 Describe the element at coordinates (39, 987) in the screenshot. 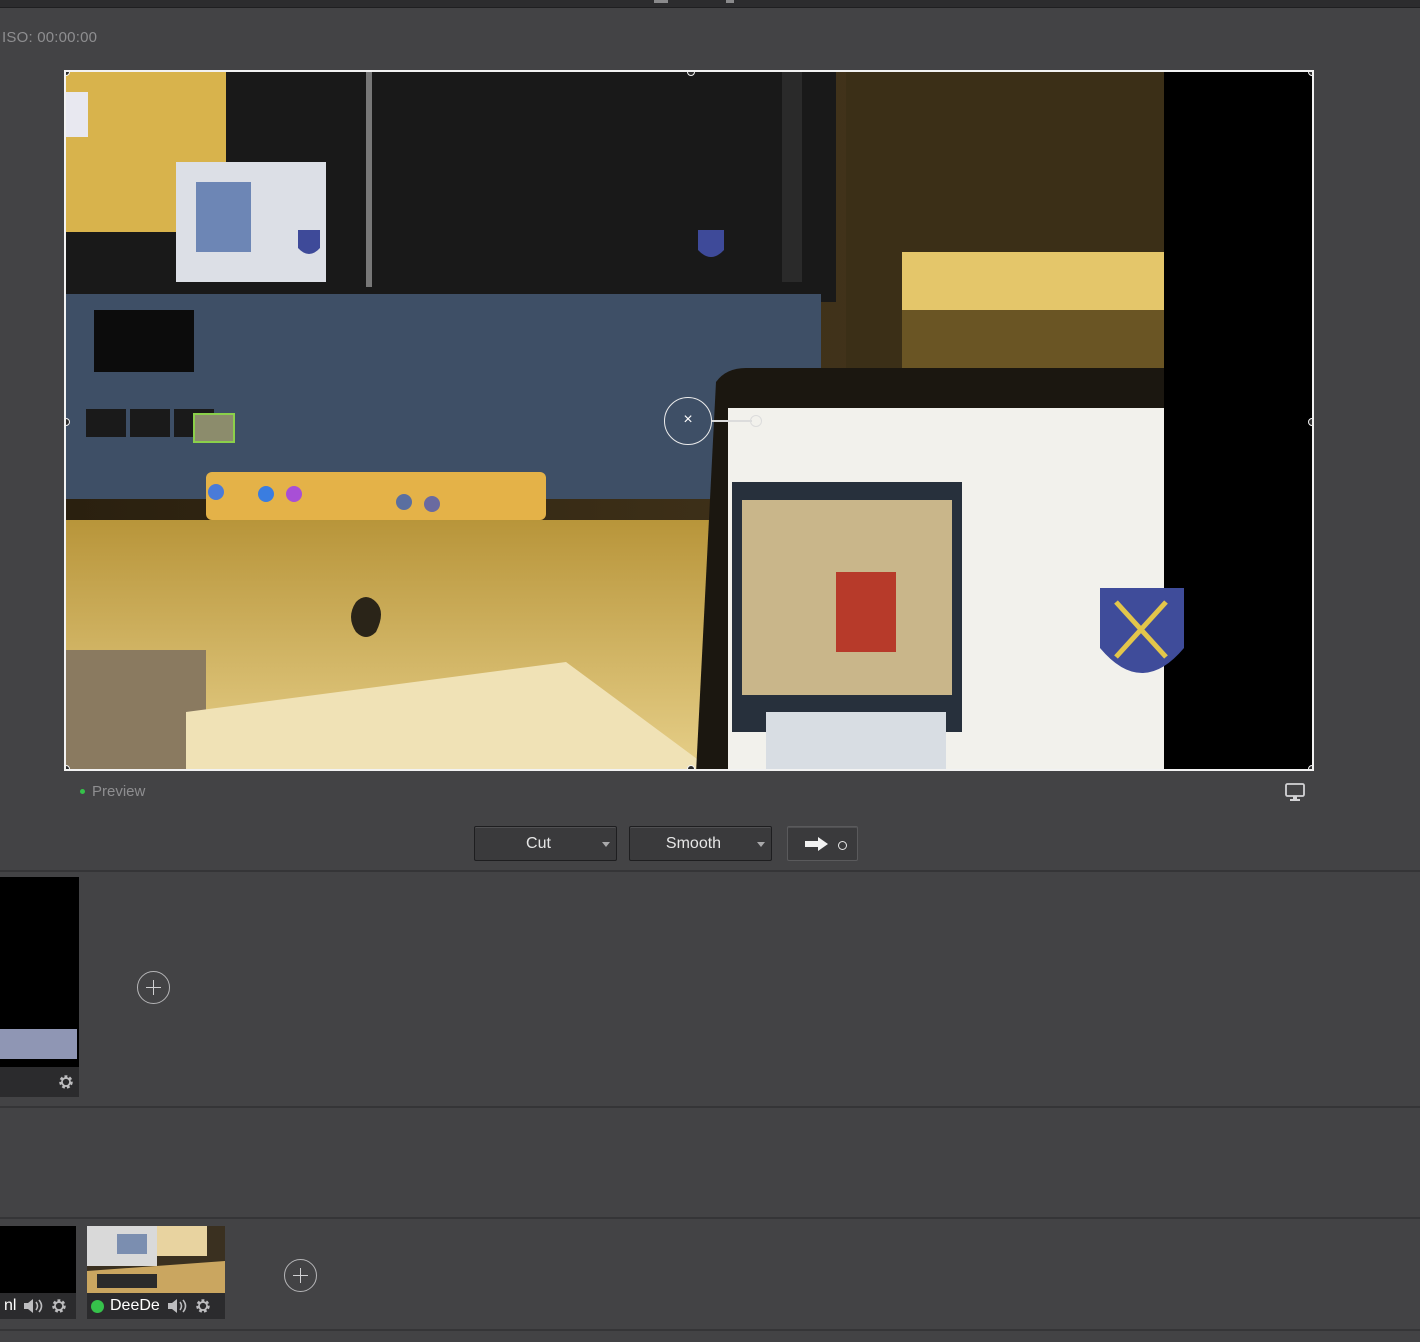

I see `scene-tile` at that location.